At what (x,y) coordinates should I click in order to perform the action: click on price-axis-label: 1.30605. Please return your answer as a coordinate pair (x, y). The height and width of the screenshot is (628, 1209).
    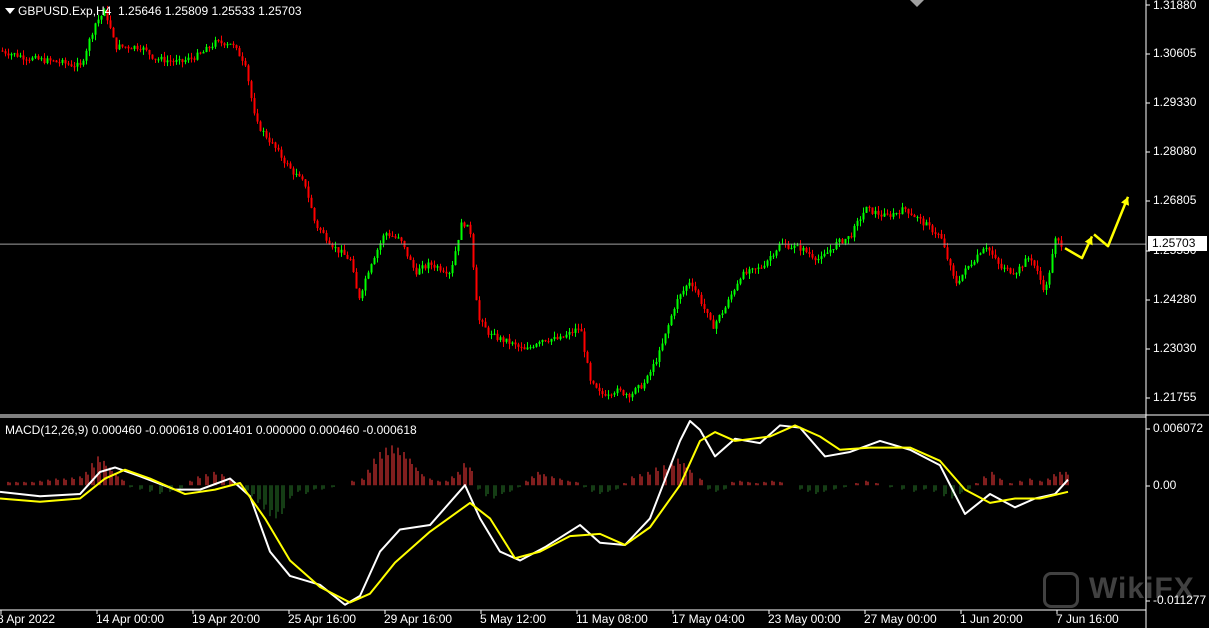
    Looking at the image, I should click on (1175, 53).